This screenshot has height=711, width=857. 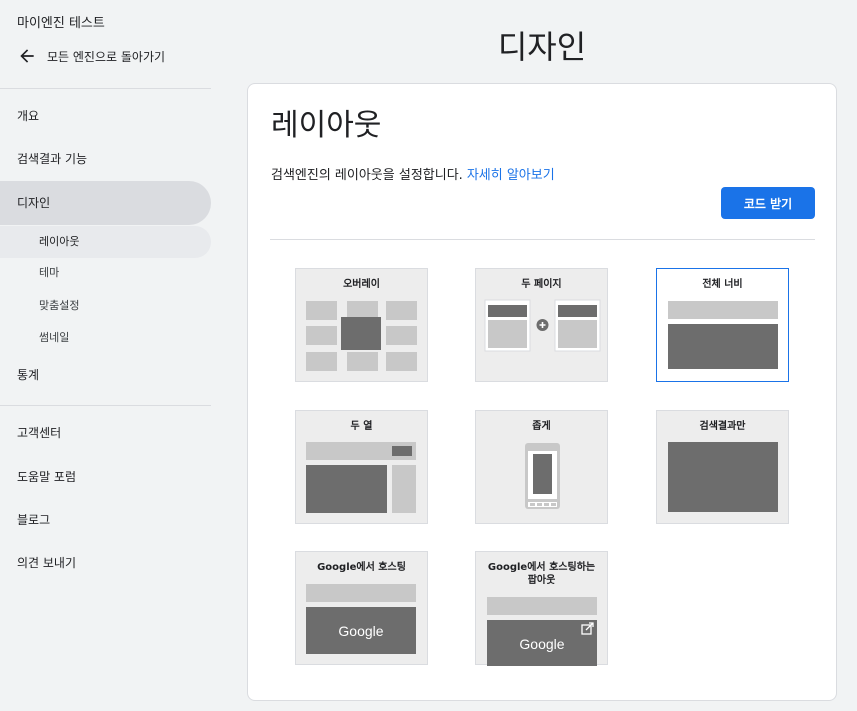 I want to click on get-code-button: 코드 받기, so click(x=768, y=203).